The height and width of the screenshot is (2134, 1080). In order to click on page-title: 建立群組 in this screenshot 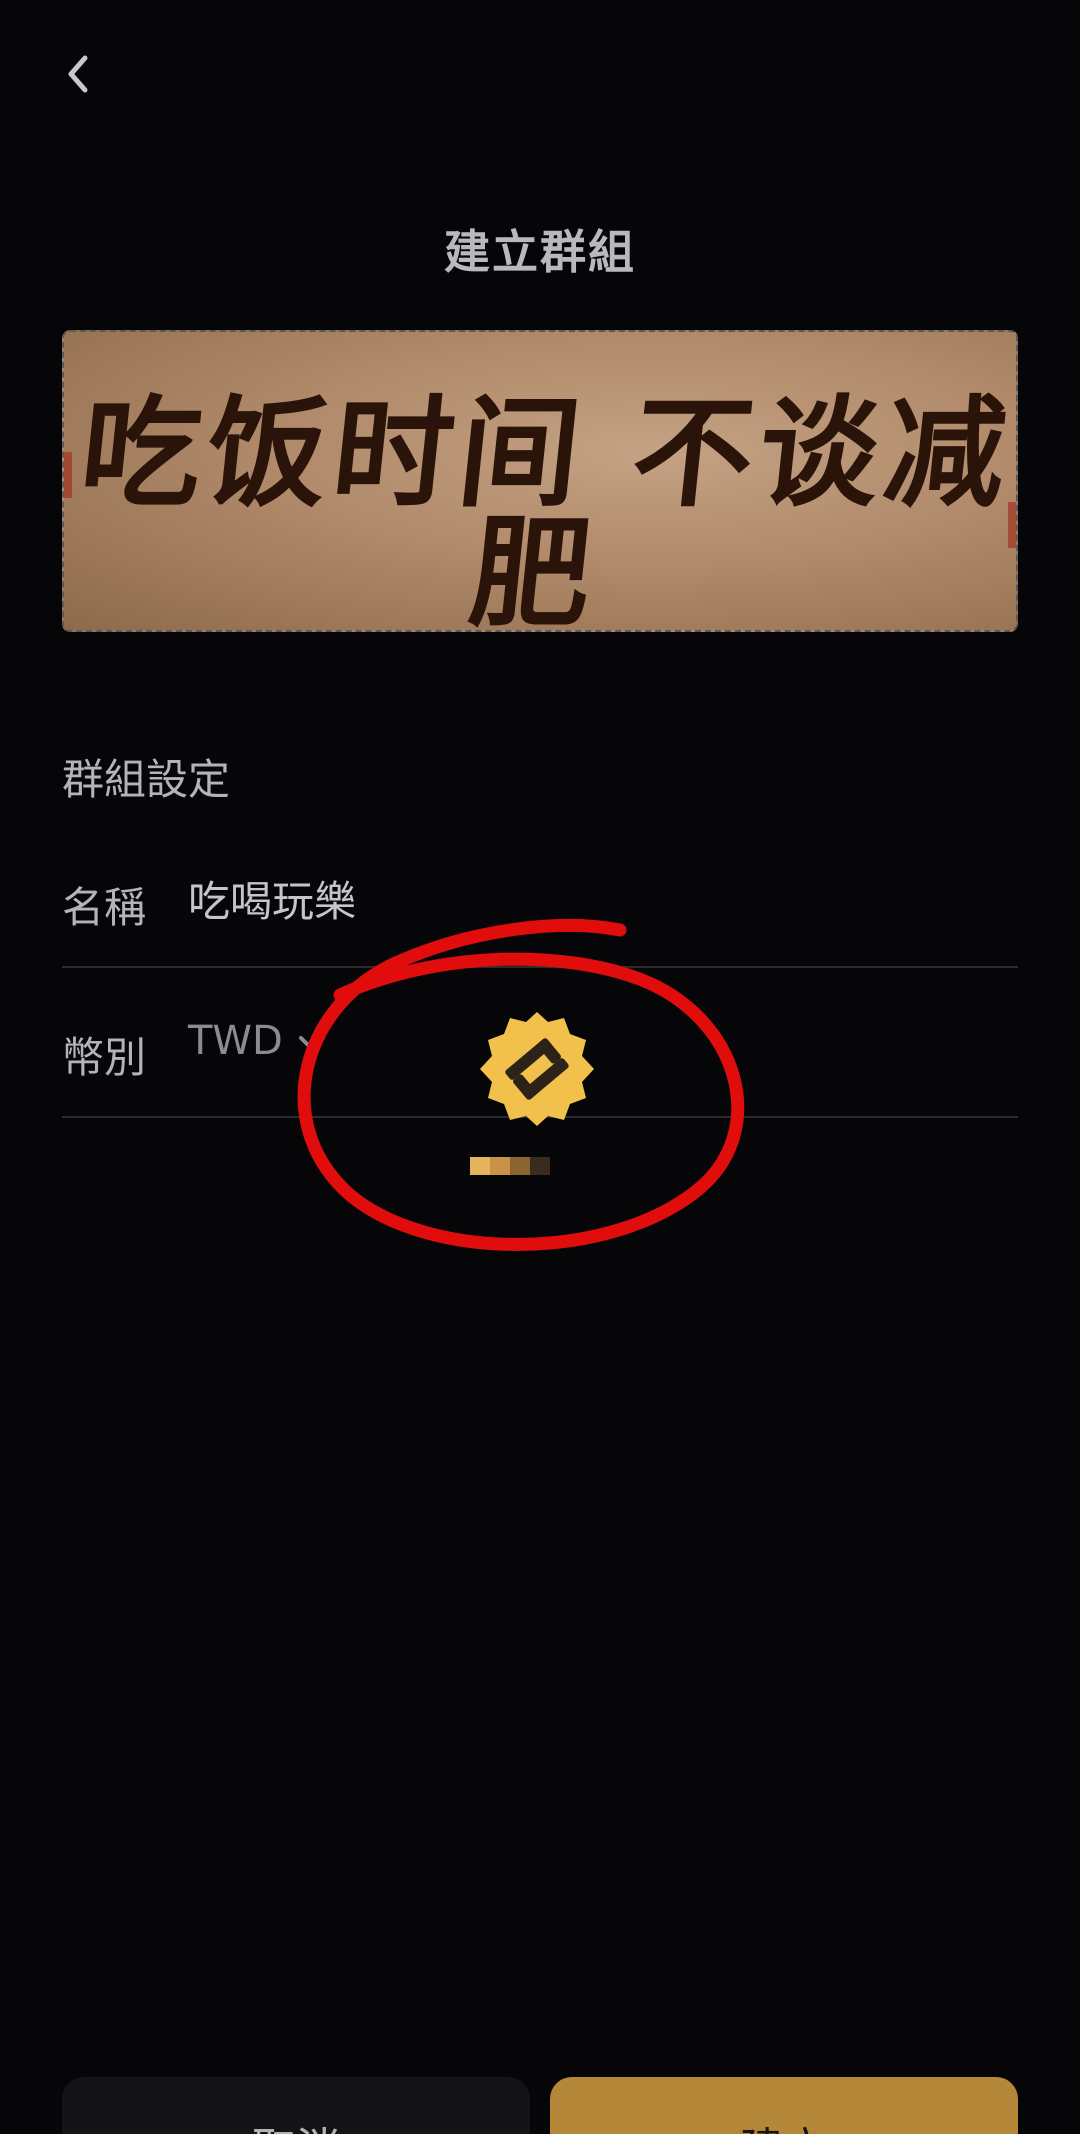, I will do `click(540, 252)`.